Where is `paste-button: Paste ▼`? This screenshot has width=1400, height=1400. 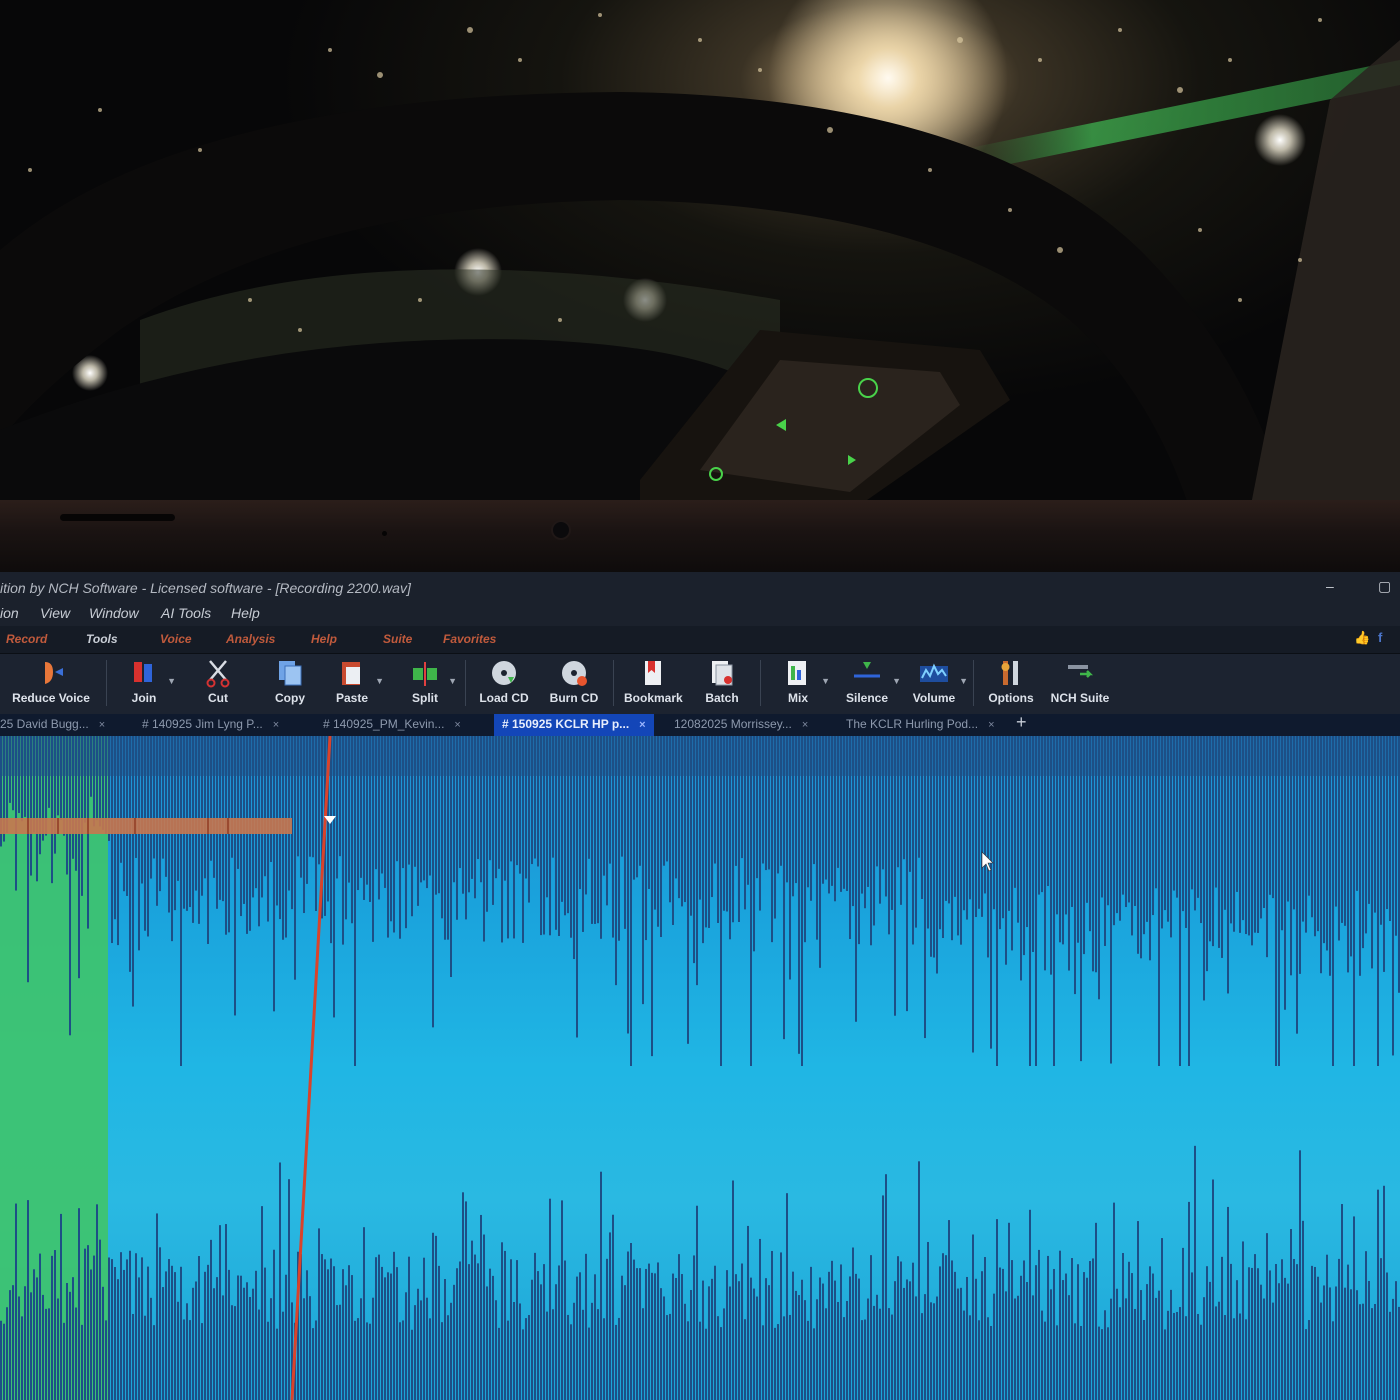
paste-button: Paste ▼ is located at coordinates (358, 685).